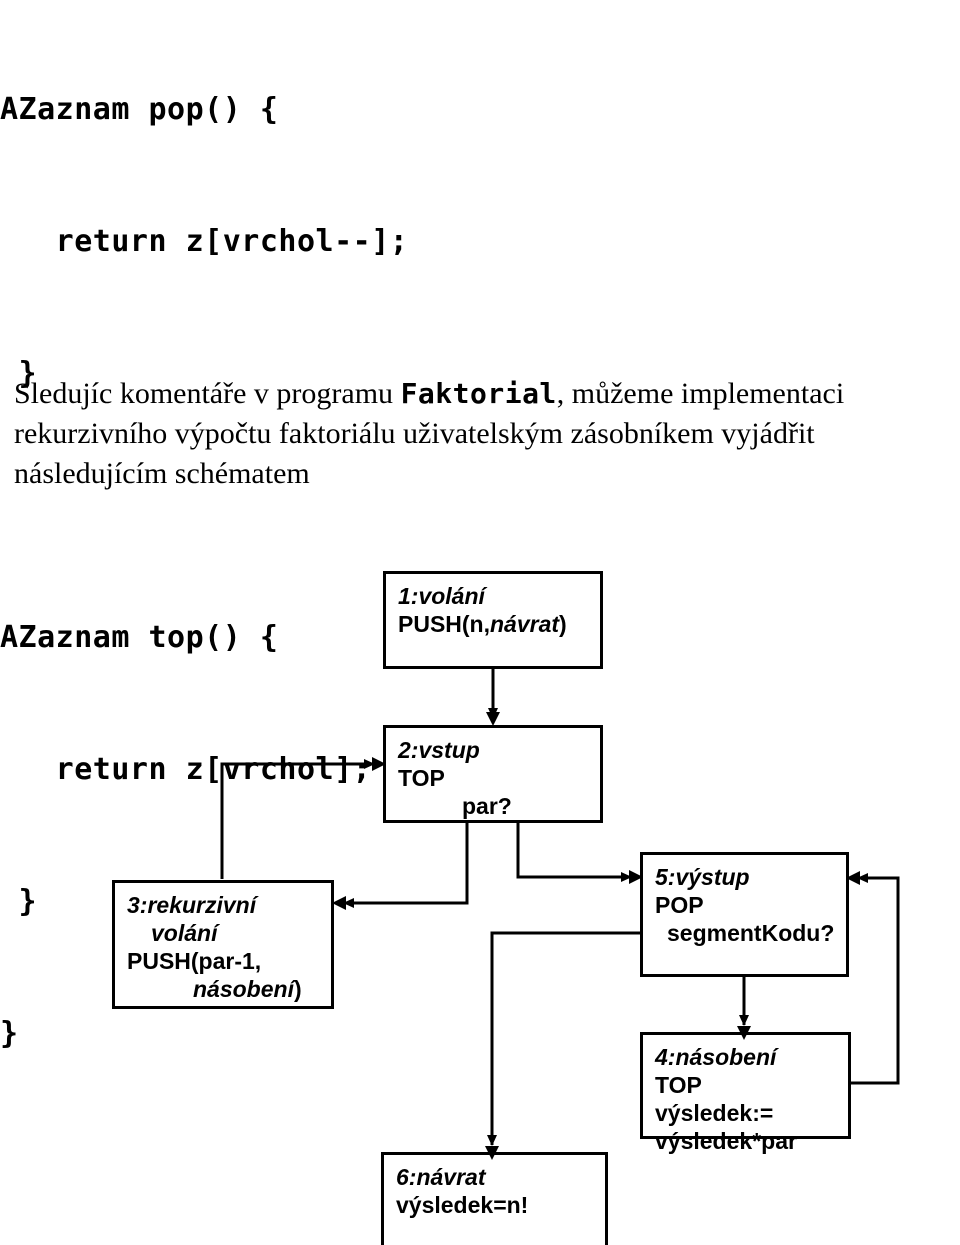  What do you see at coordinates (487, 806) in the screenshot?
I see `node-2-condition: par?` at bounding box center [487, 806].